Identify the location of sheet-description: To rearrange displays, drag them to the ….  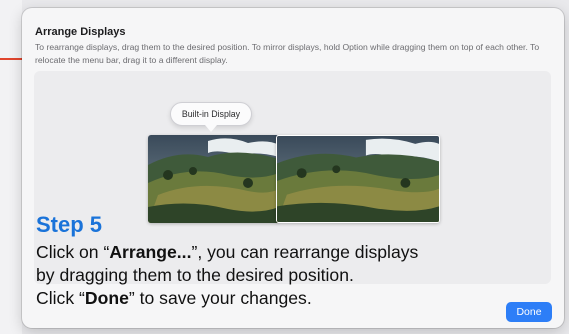
(287, 53).